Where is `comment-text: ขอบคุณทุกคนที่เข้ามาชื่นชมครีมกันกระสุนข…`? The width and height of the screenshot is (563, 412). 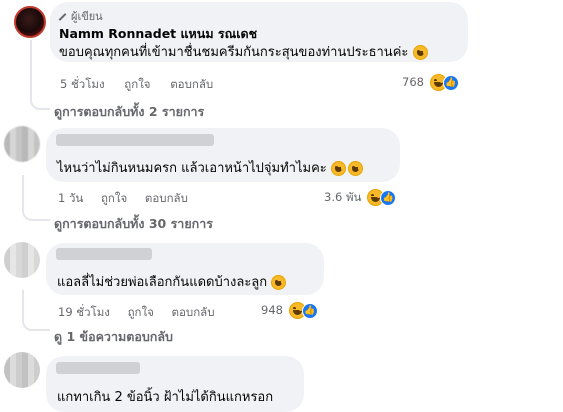 comment-text: ขอบคุณทุกคนที่เข้ามาชื่นชมครีมกันกระสุนข… is located at coordinates (243, 51).